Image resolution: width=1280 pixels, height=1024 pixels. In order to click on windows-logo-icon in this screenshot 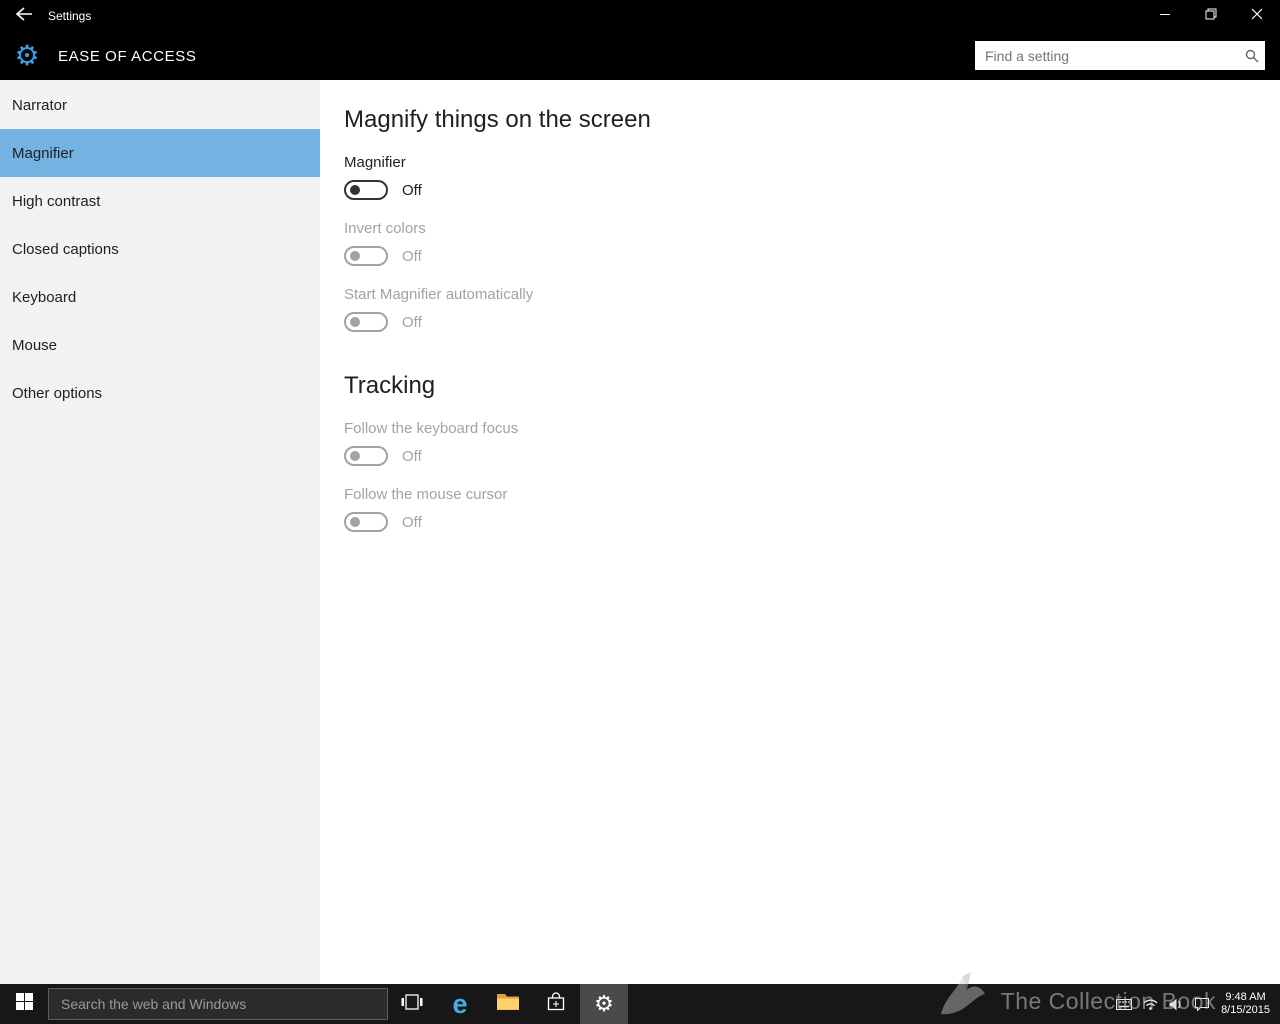, I will do `click(24, 1004)`.